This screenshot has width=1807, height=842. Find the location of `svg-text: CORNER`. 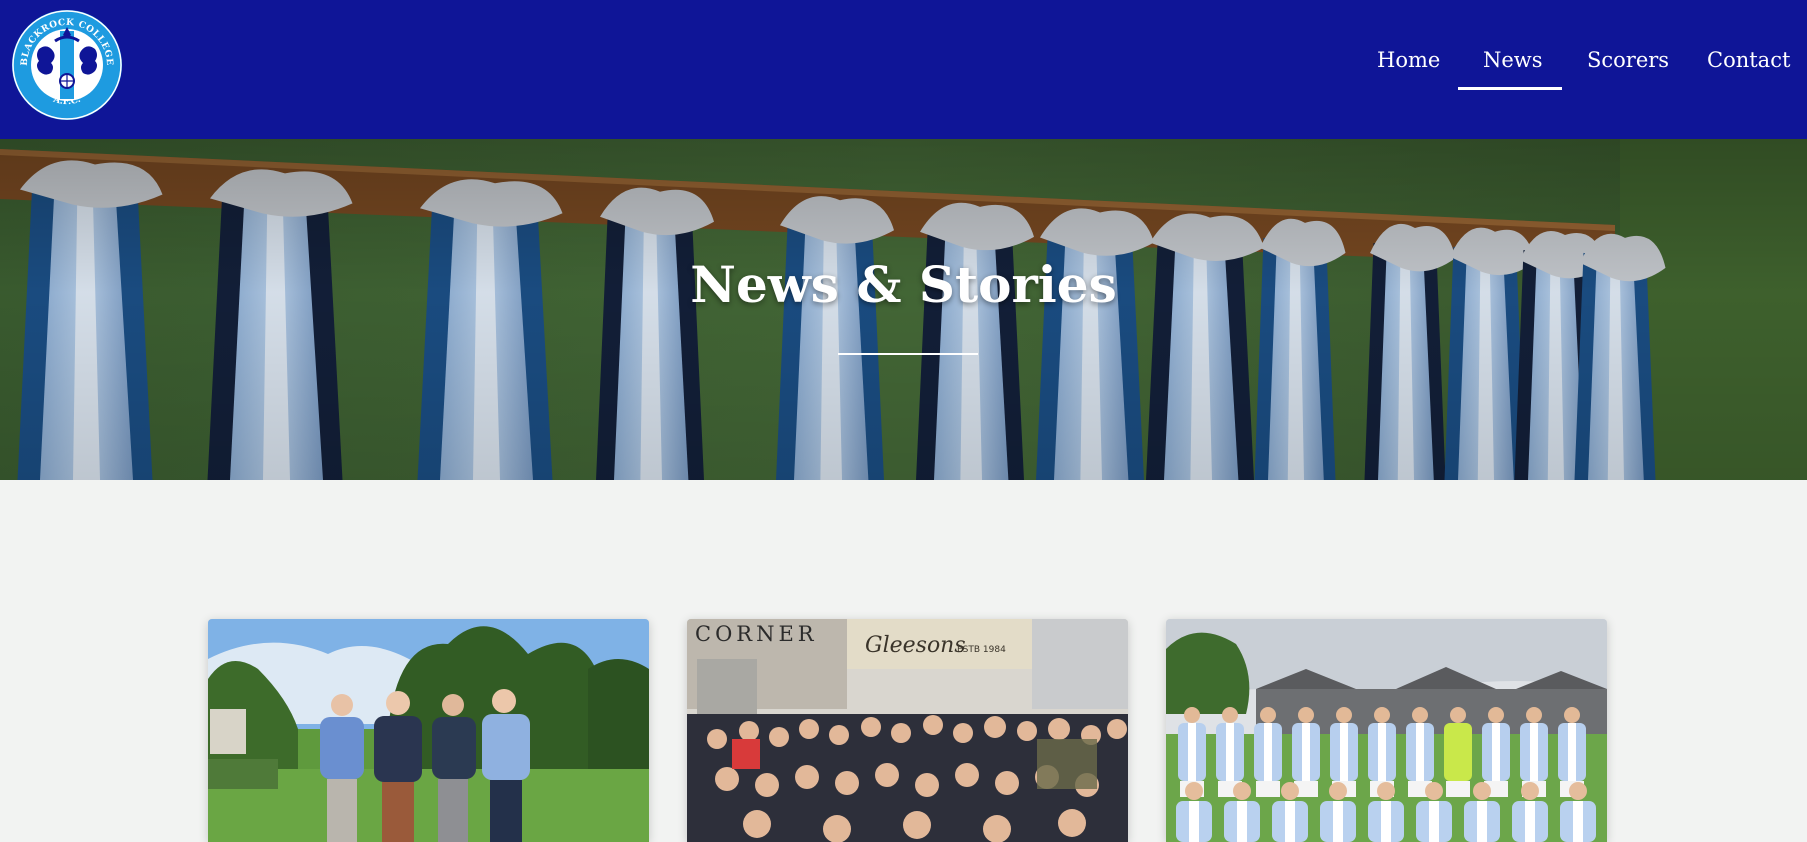

svg-text: CORNER is located at coordinates (756, 634).